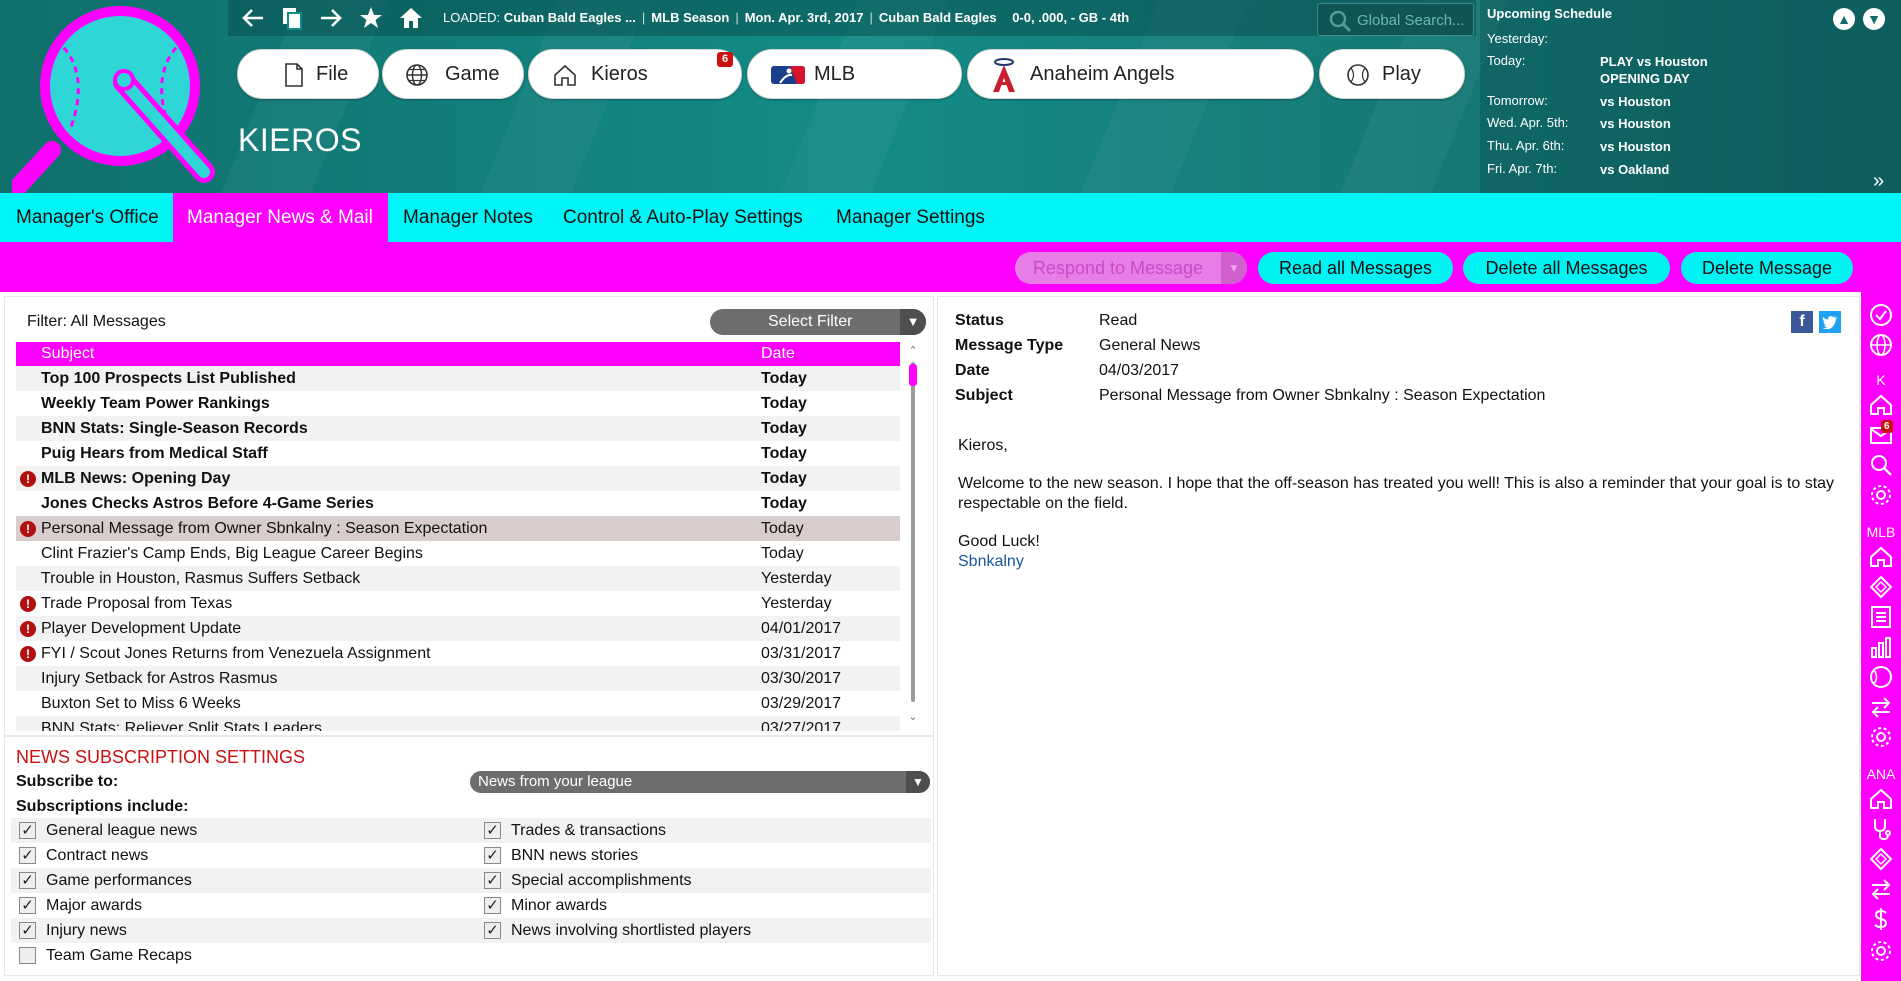  I want to click on tab-manager-settings: Manager Settings, so click(910, 217).